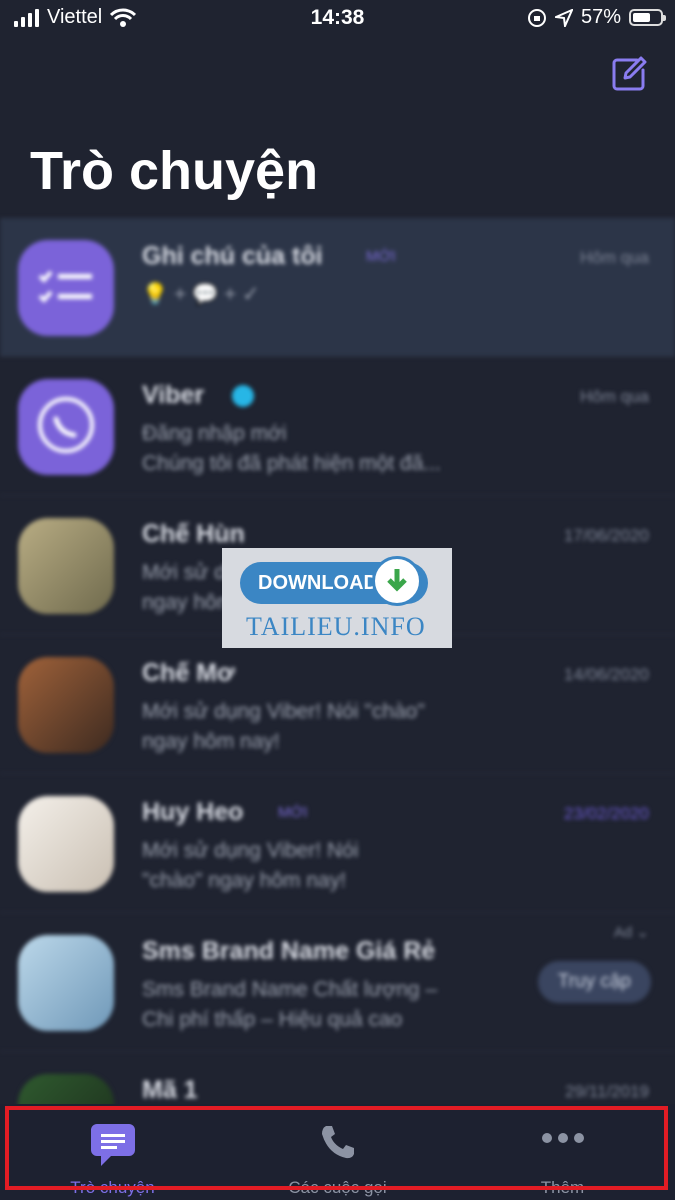 This screenshot has height=1200, width=675. Describe the element at coordinates (337, 20) in the screenshot. I see `status-bar: Viettel 14:38 57%` at that location.